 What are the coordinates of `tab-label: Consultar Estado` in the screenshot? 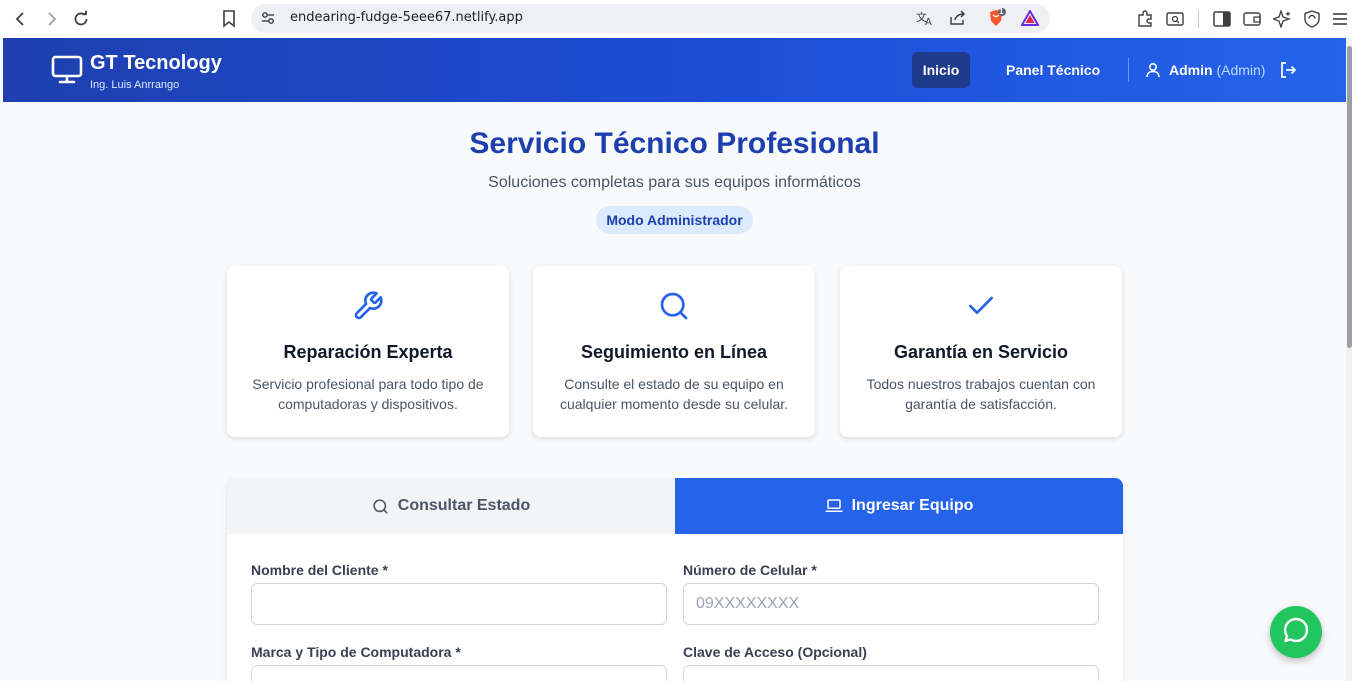 It's located at (464, 505).